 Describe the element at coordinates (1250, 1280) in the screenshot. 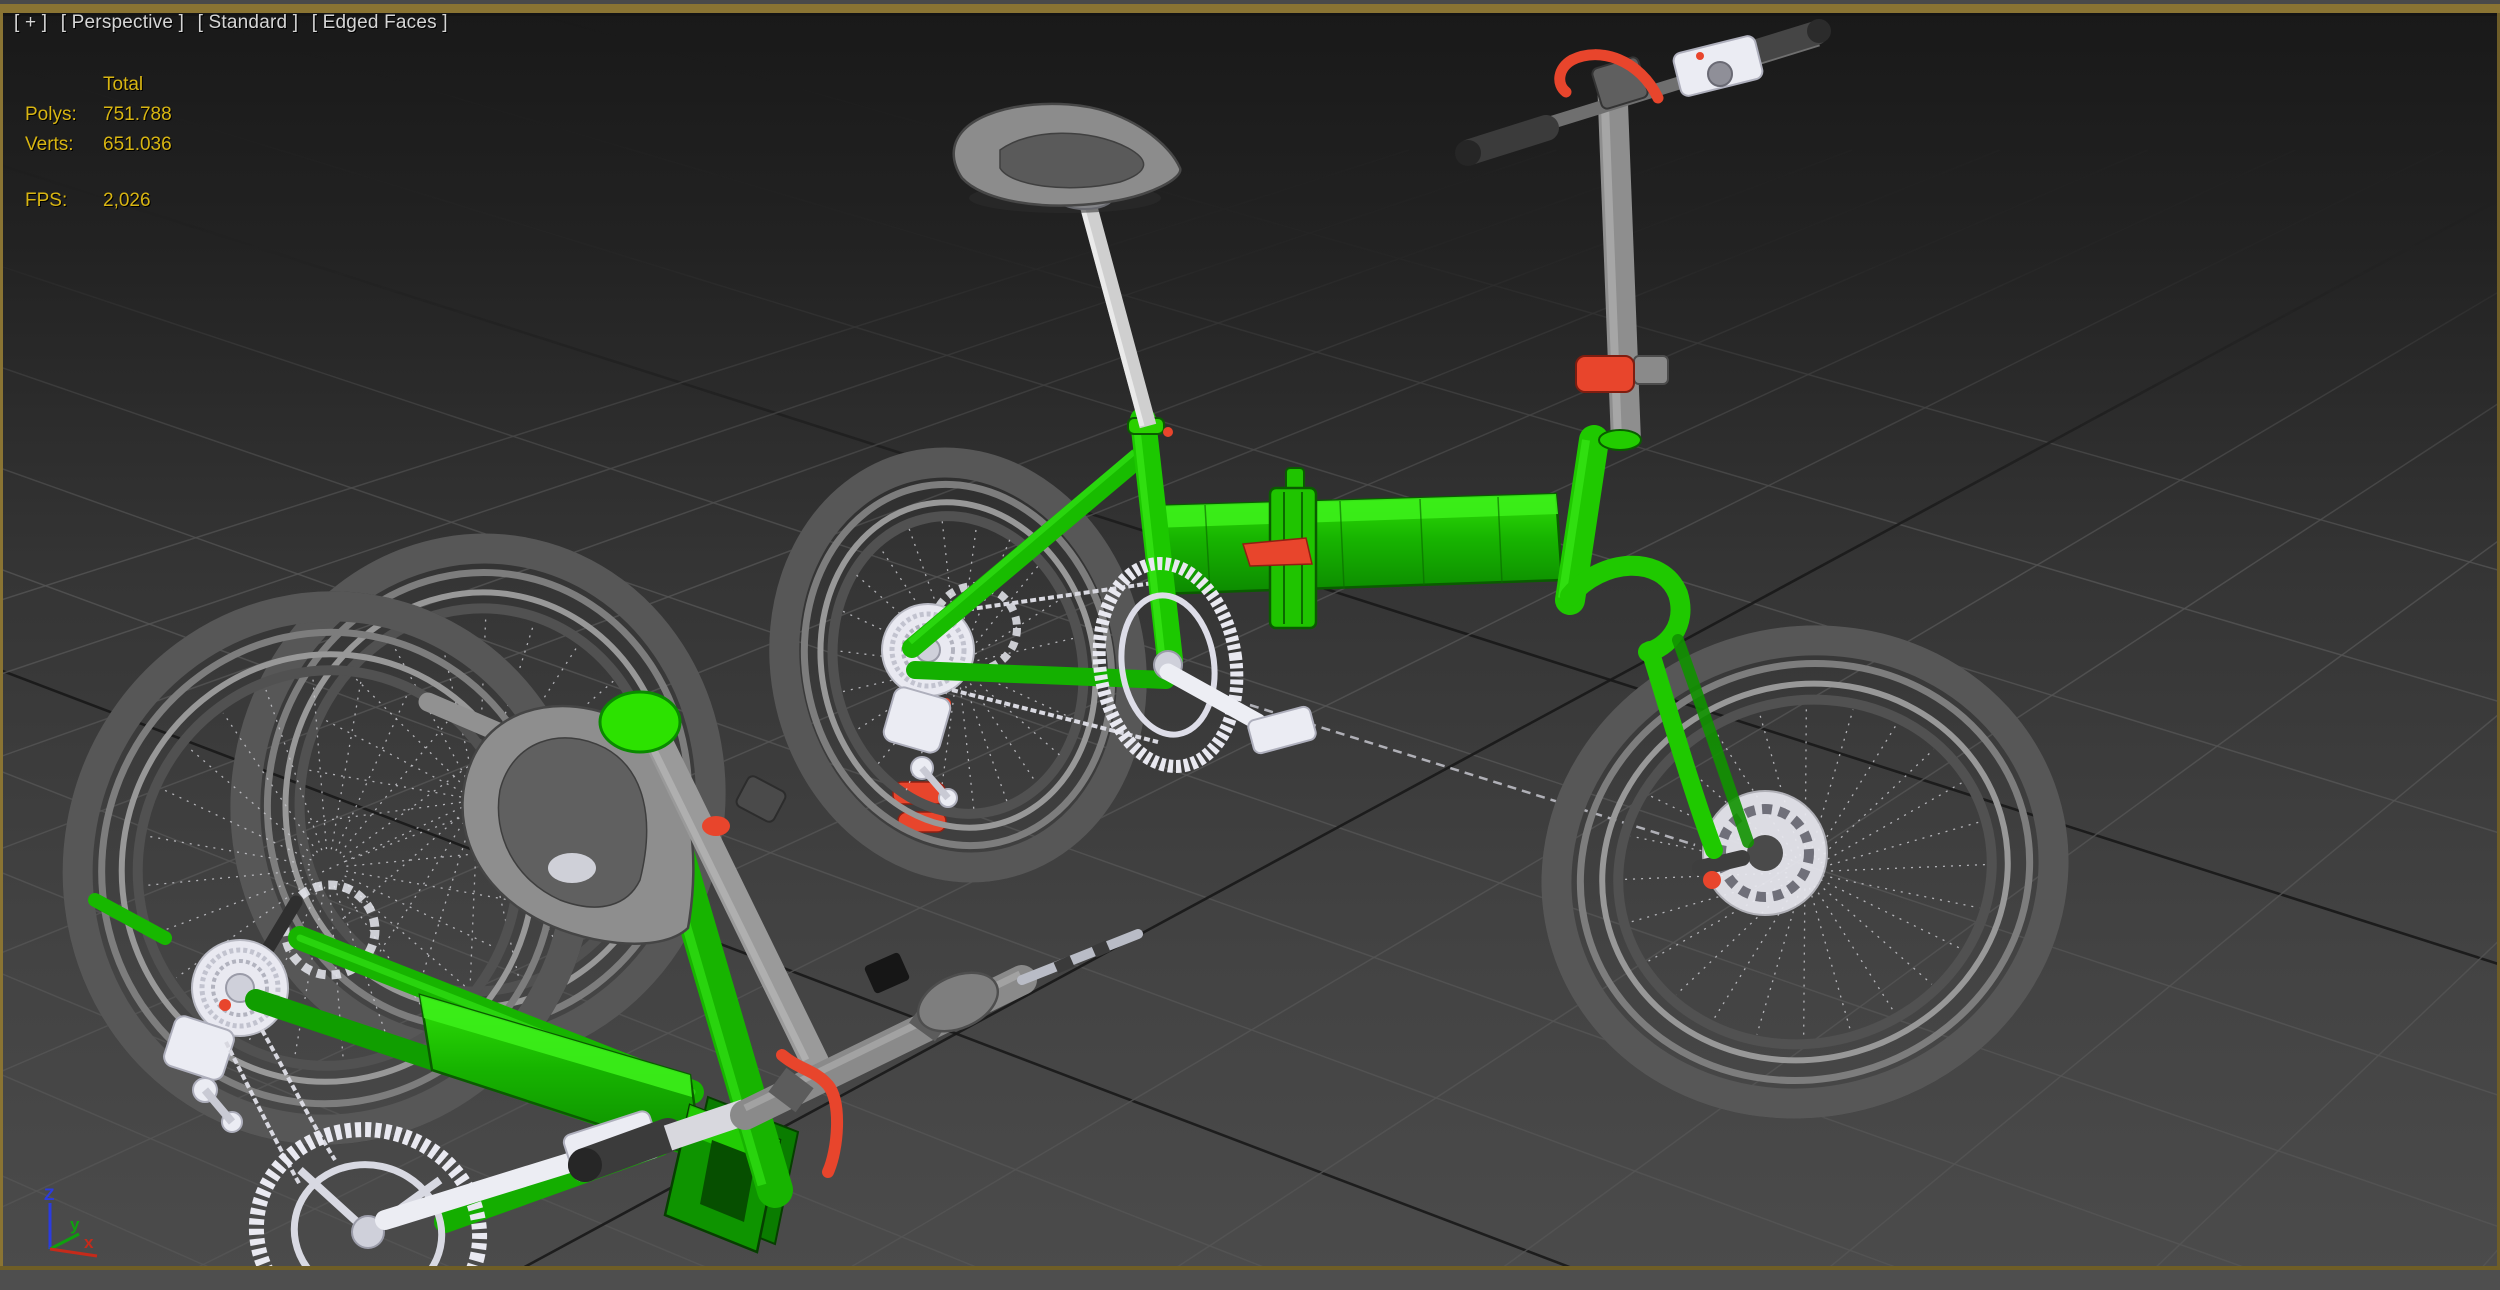

I see `ui-strip-below-viewport` at that location.